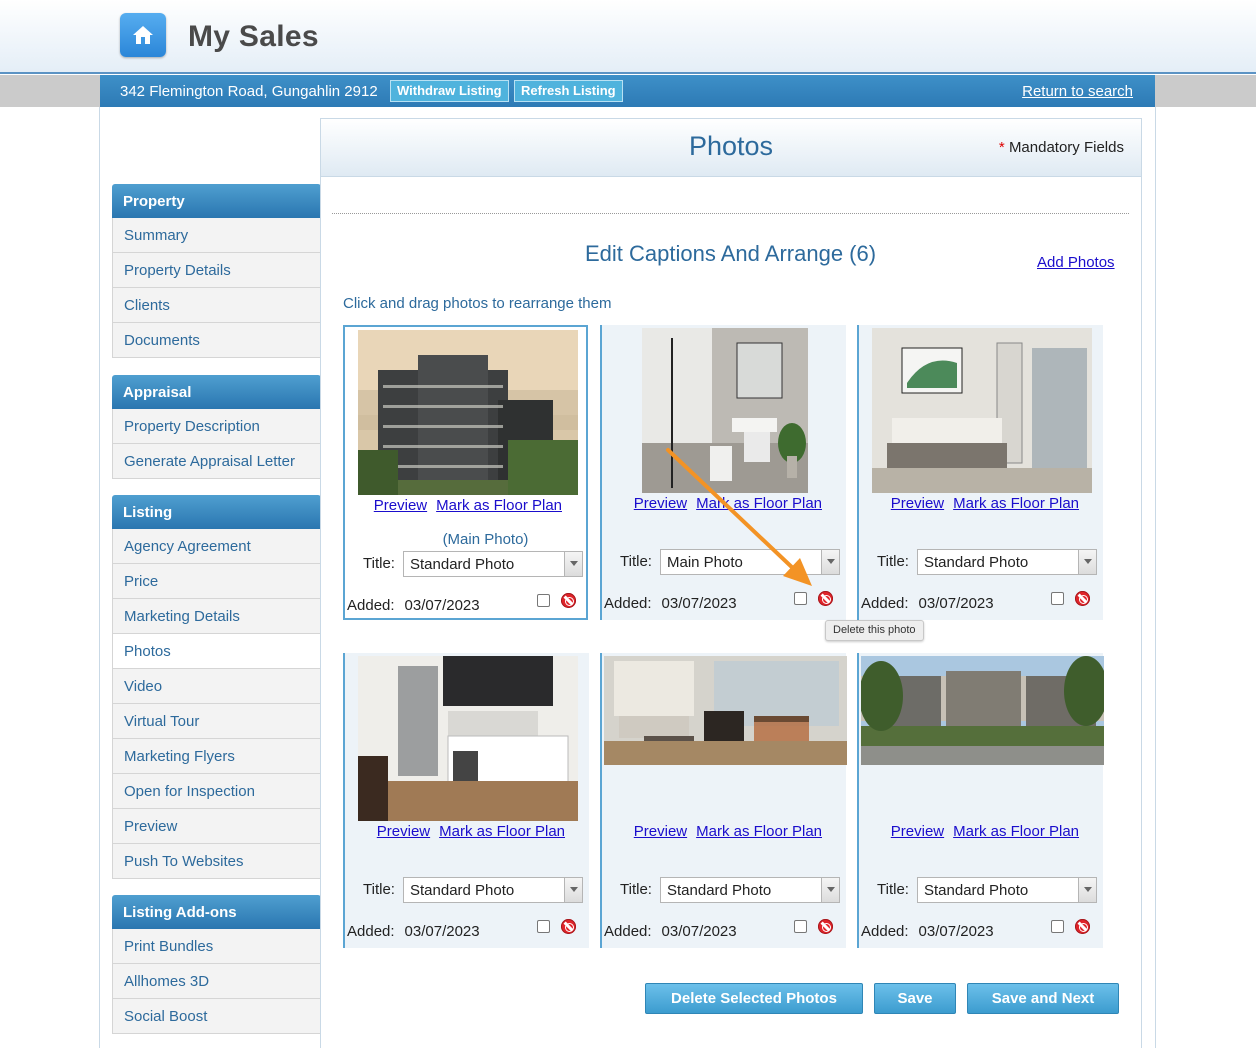 The width and height of the screenshot is (1256, 1048). What do you see at coordinates (143, 35) in the screenshot?
I see `home-icon` at bounding box center [143, 35].